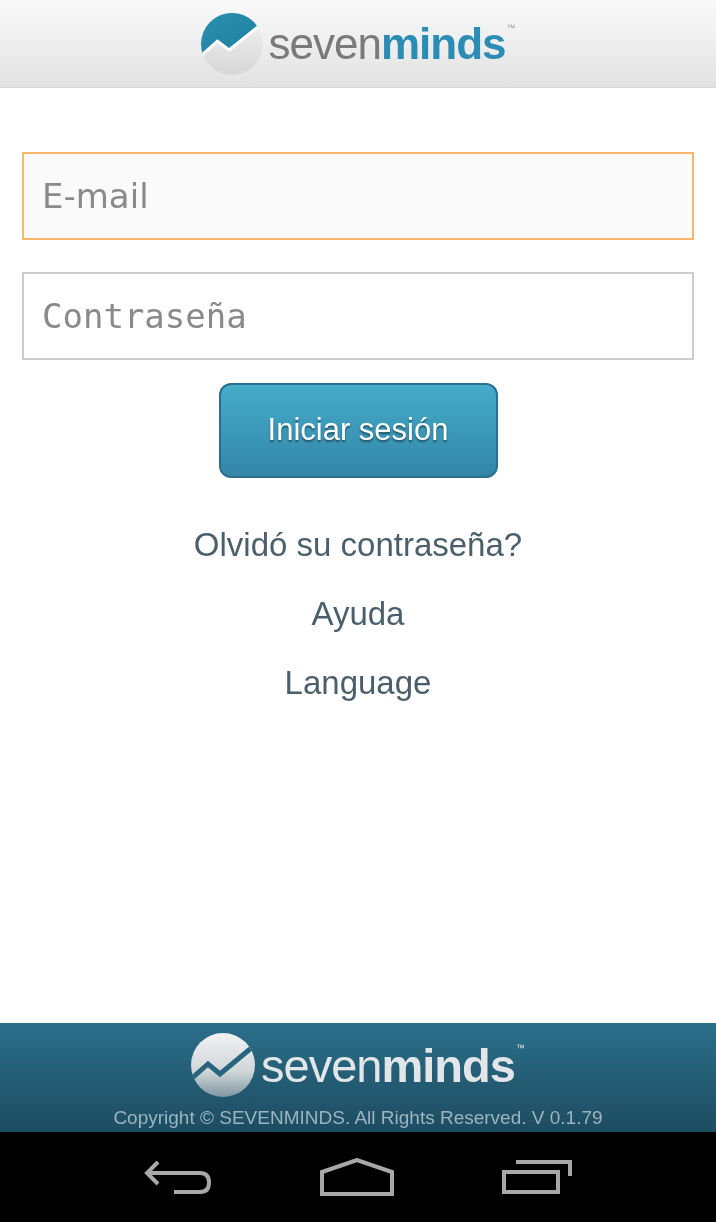 Image resolution: width=716 pixels, height=1222 pixels. What do you see at coordinates (358, 545) in the screenshot?
I see `text-link: Olvidó su contraseña?` at bounding box center [358, 545].